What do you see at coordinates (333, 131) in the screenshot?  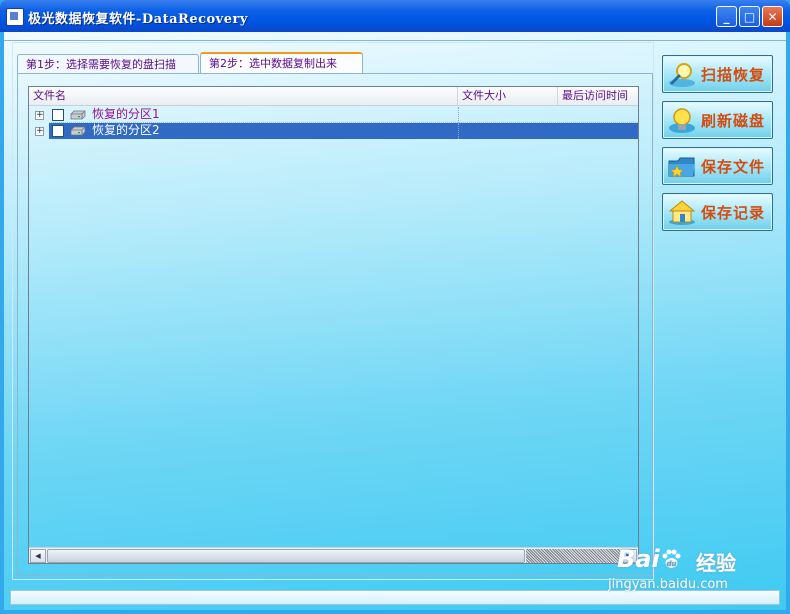 I see `list-item: + 恢复的分区2` at bounding box center [333, 131].